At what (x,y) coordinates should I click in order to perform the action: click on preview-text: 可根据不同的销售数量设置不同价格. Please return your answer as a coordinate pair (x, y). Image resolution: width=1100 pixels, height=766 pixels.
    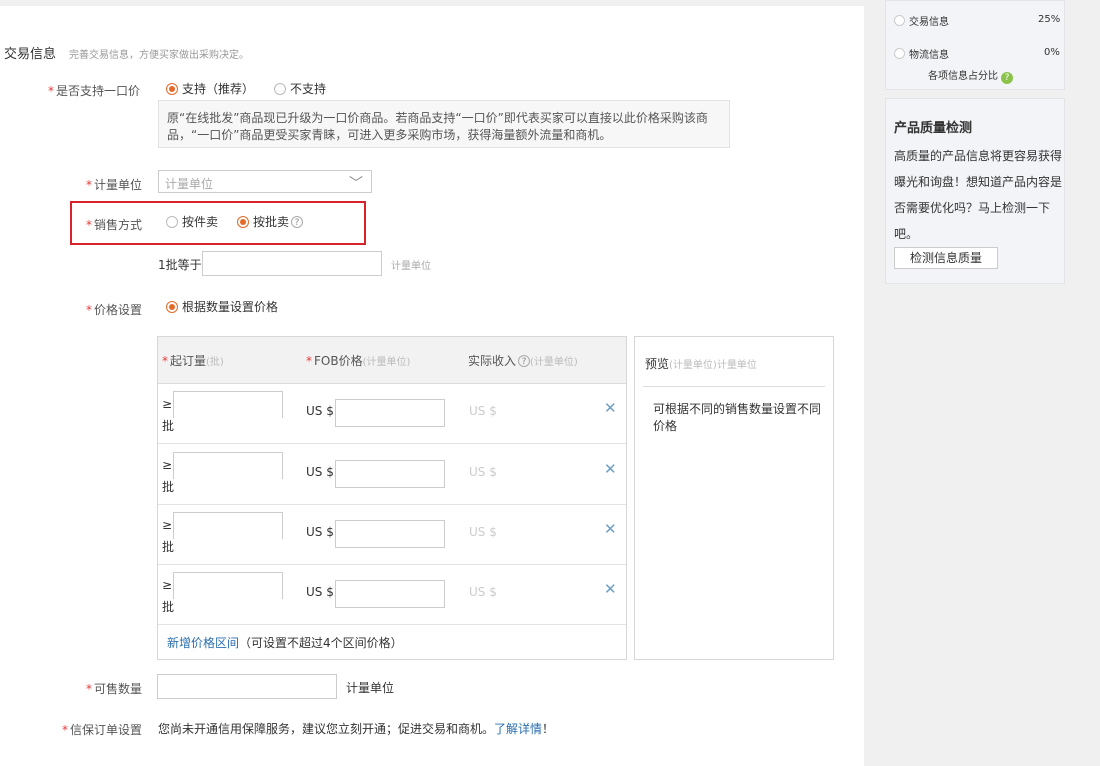
    Looking at the image, I should click on (737, 417).